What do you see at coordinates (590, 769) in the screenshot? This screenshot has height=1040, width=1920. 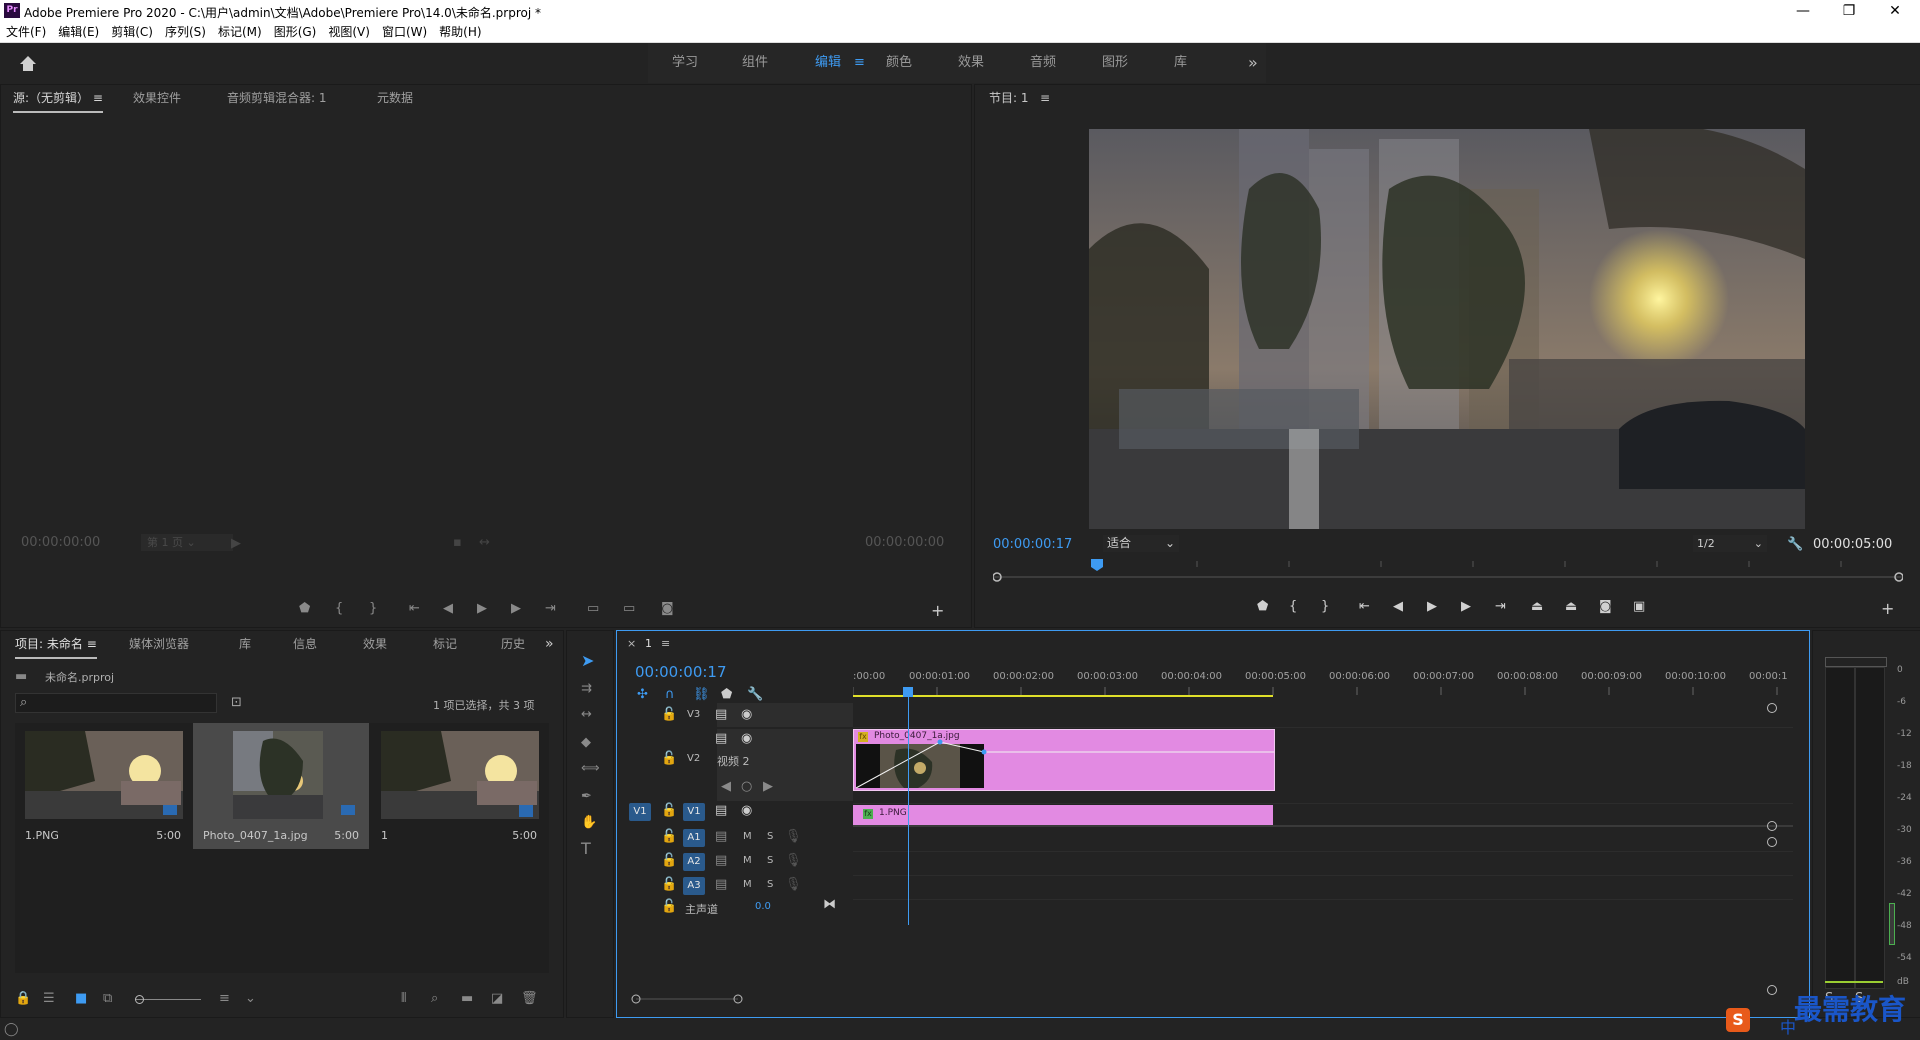 I see `slip-tool-icon: ⟺` at bounding box center [590, 769].